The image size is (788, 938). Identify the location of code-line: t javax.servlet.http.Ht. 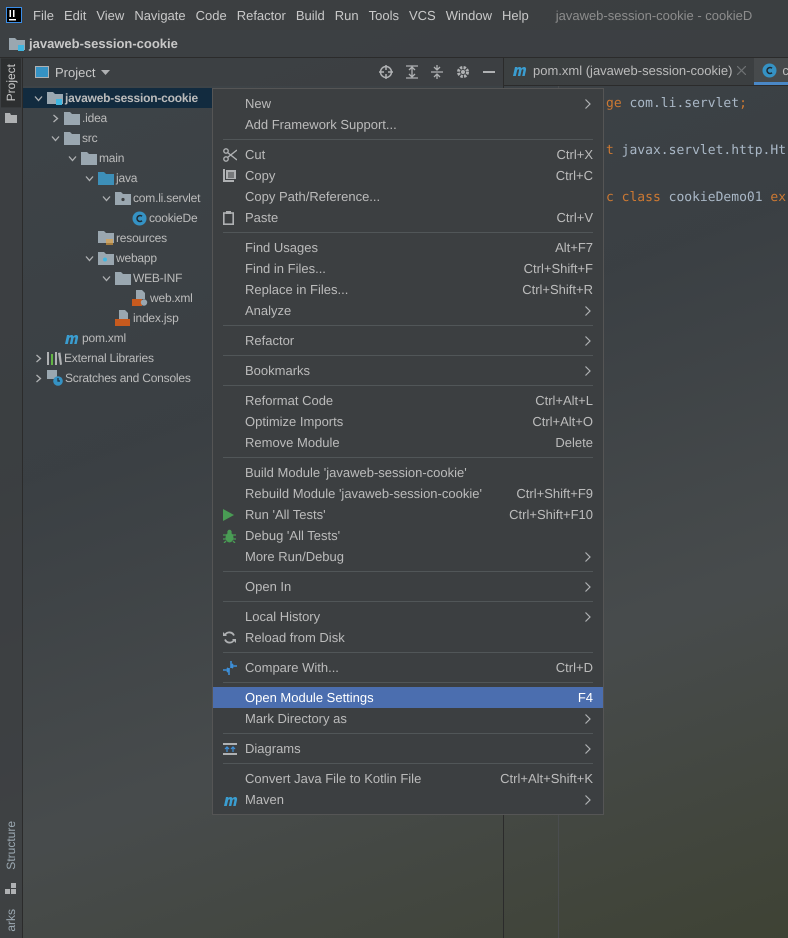
(696, 151).